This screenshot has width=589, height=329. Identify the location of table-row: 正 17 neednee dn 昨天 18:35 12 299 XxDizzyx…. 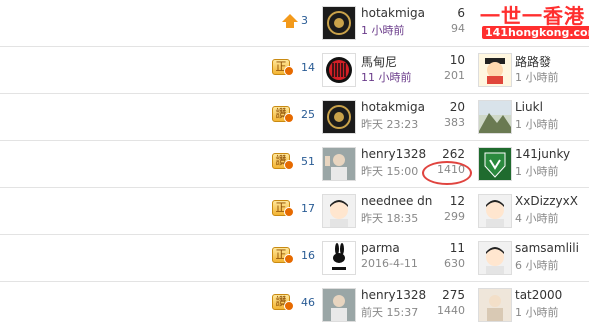
(294, 211).